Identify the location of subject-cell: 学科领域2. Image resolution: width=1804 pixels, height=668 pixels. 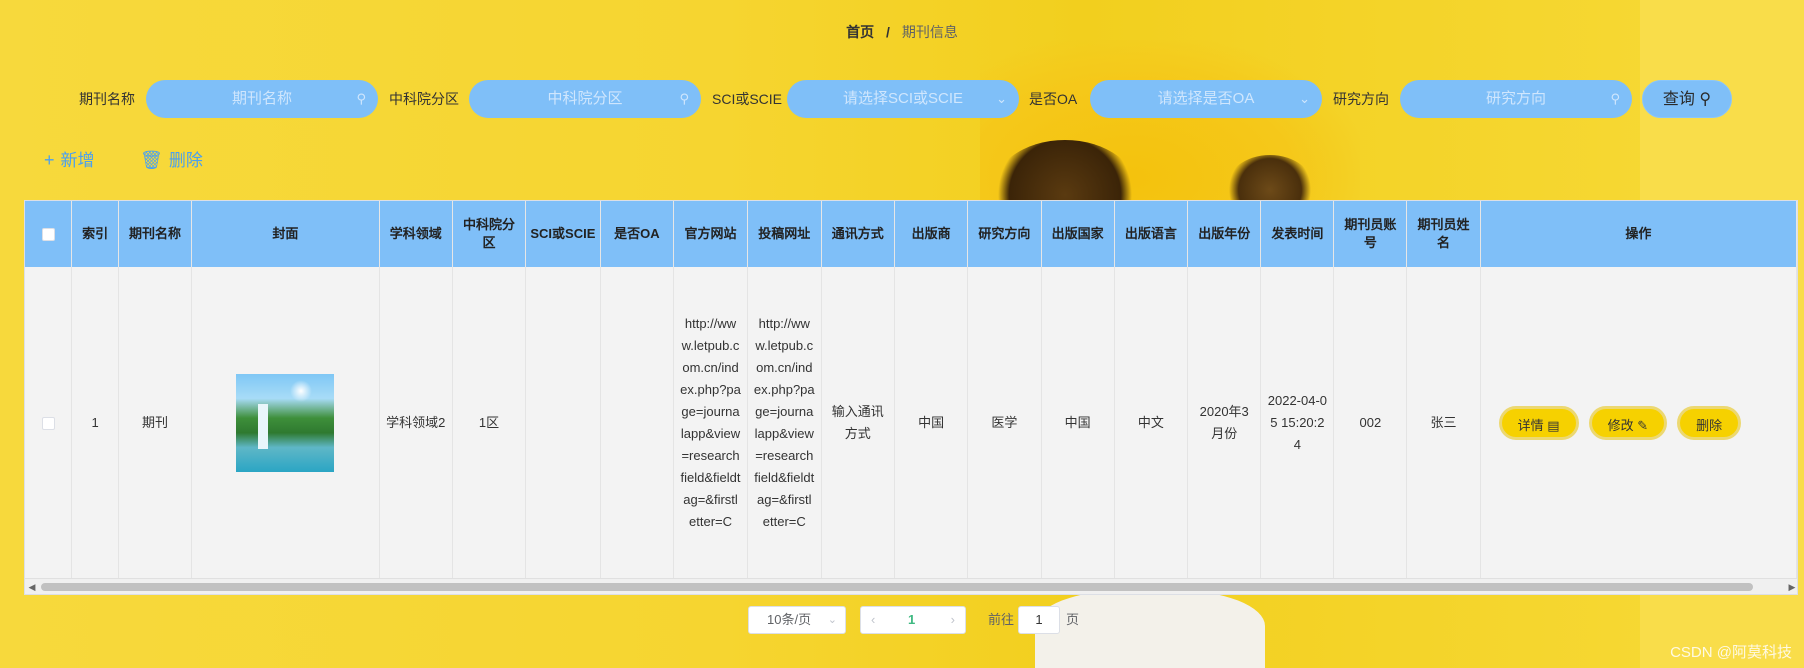
(416, 423).